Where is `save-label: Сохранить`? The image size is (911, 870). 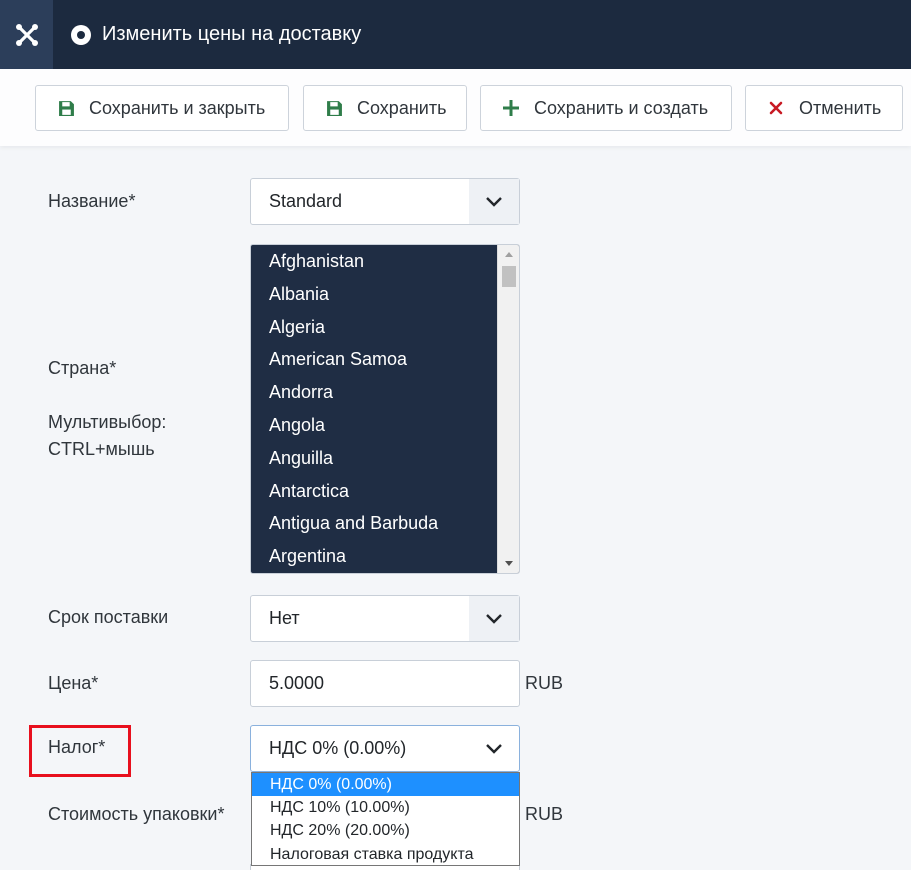 save-label: Сохранить is located at coordinates (402, 107).